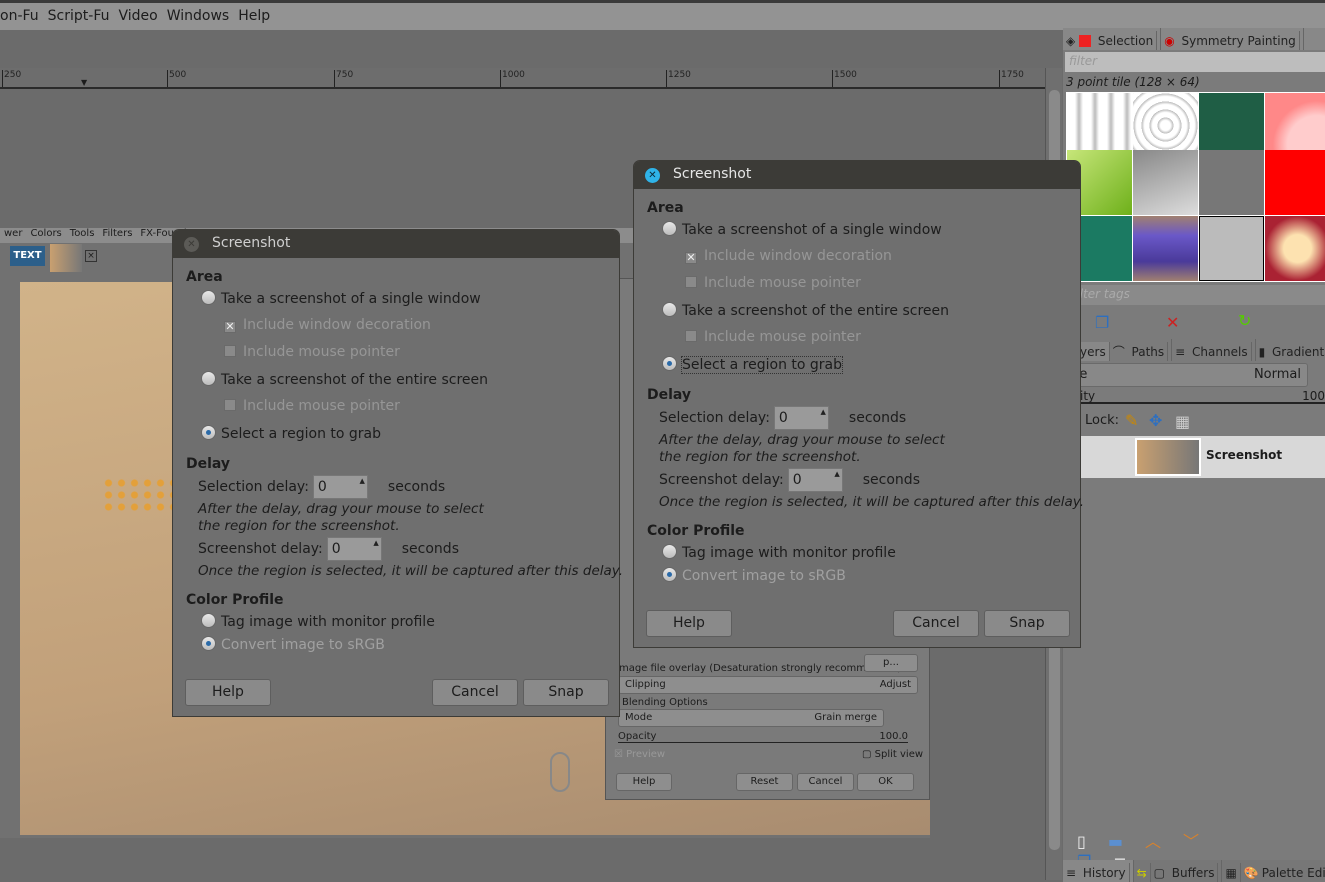  I want to click on menu-python-fu: on-Fu, so click(22, 13).